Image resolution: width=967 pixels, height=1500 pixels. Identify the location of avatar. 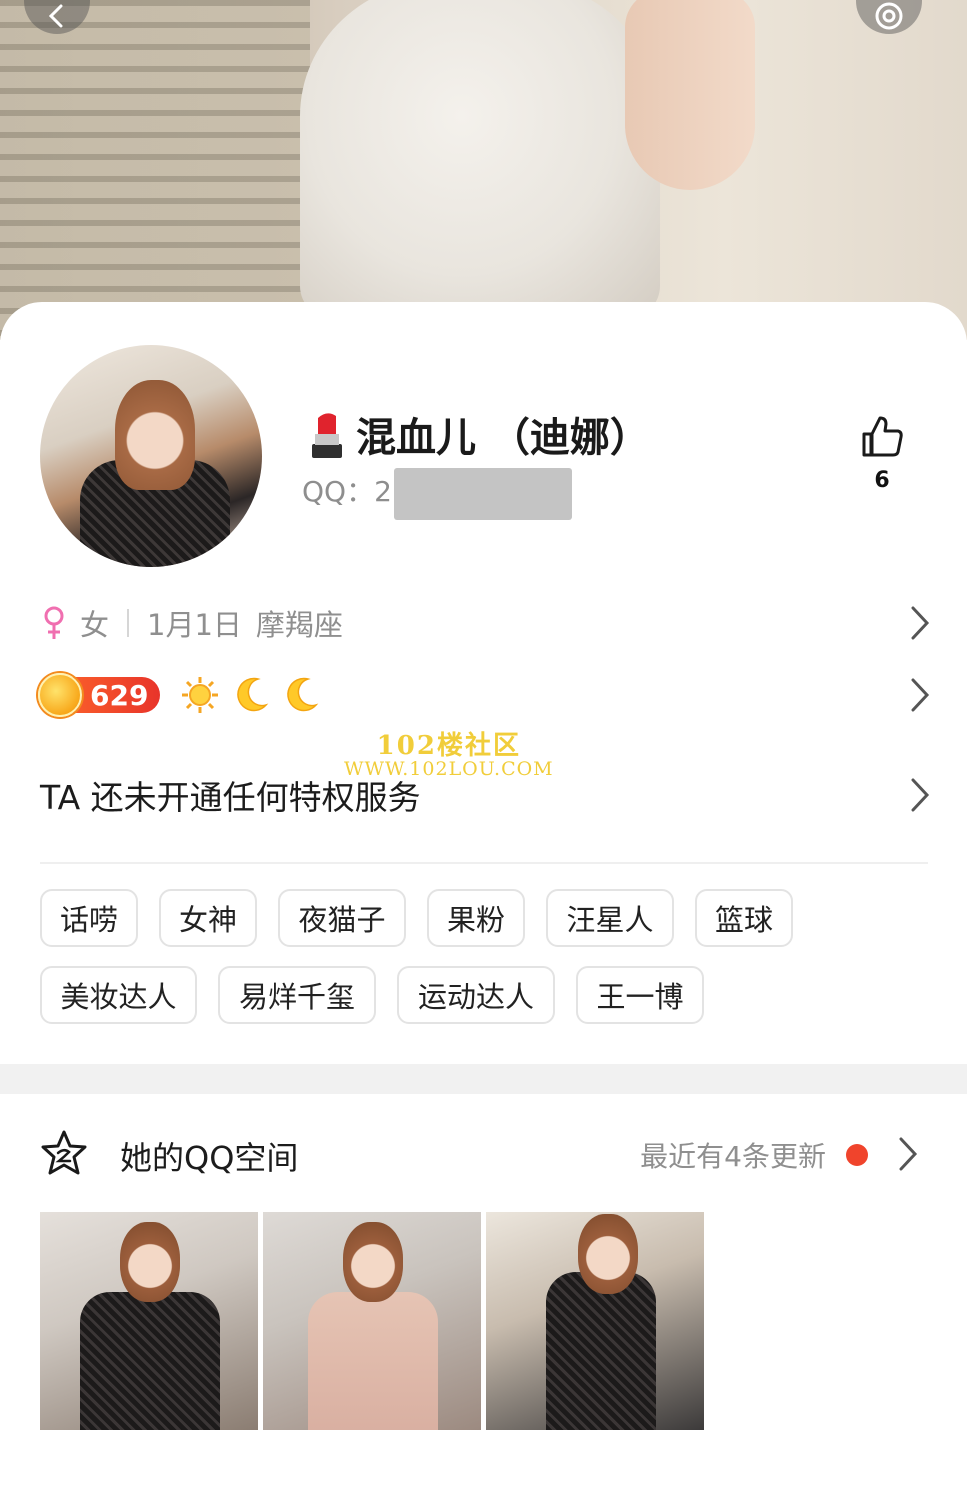
(151, 456).